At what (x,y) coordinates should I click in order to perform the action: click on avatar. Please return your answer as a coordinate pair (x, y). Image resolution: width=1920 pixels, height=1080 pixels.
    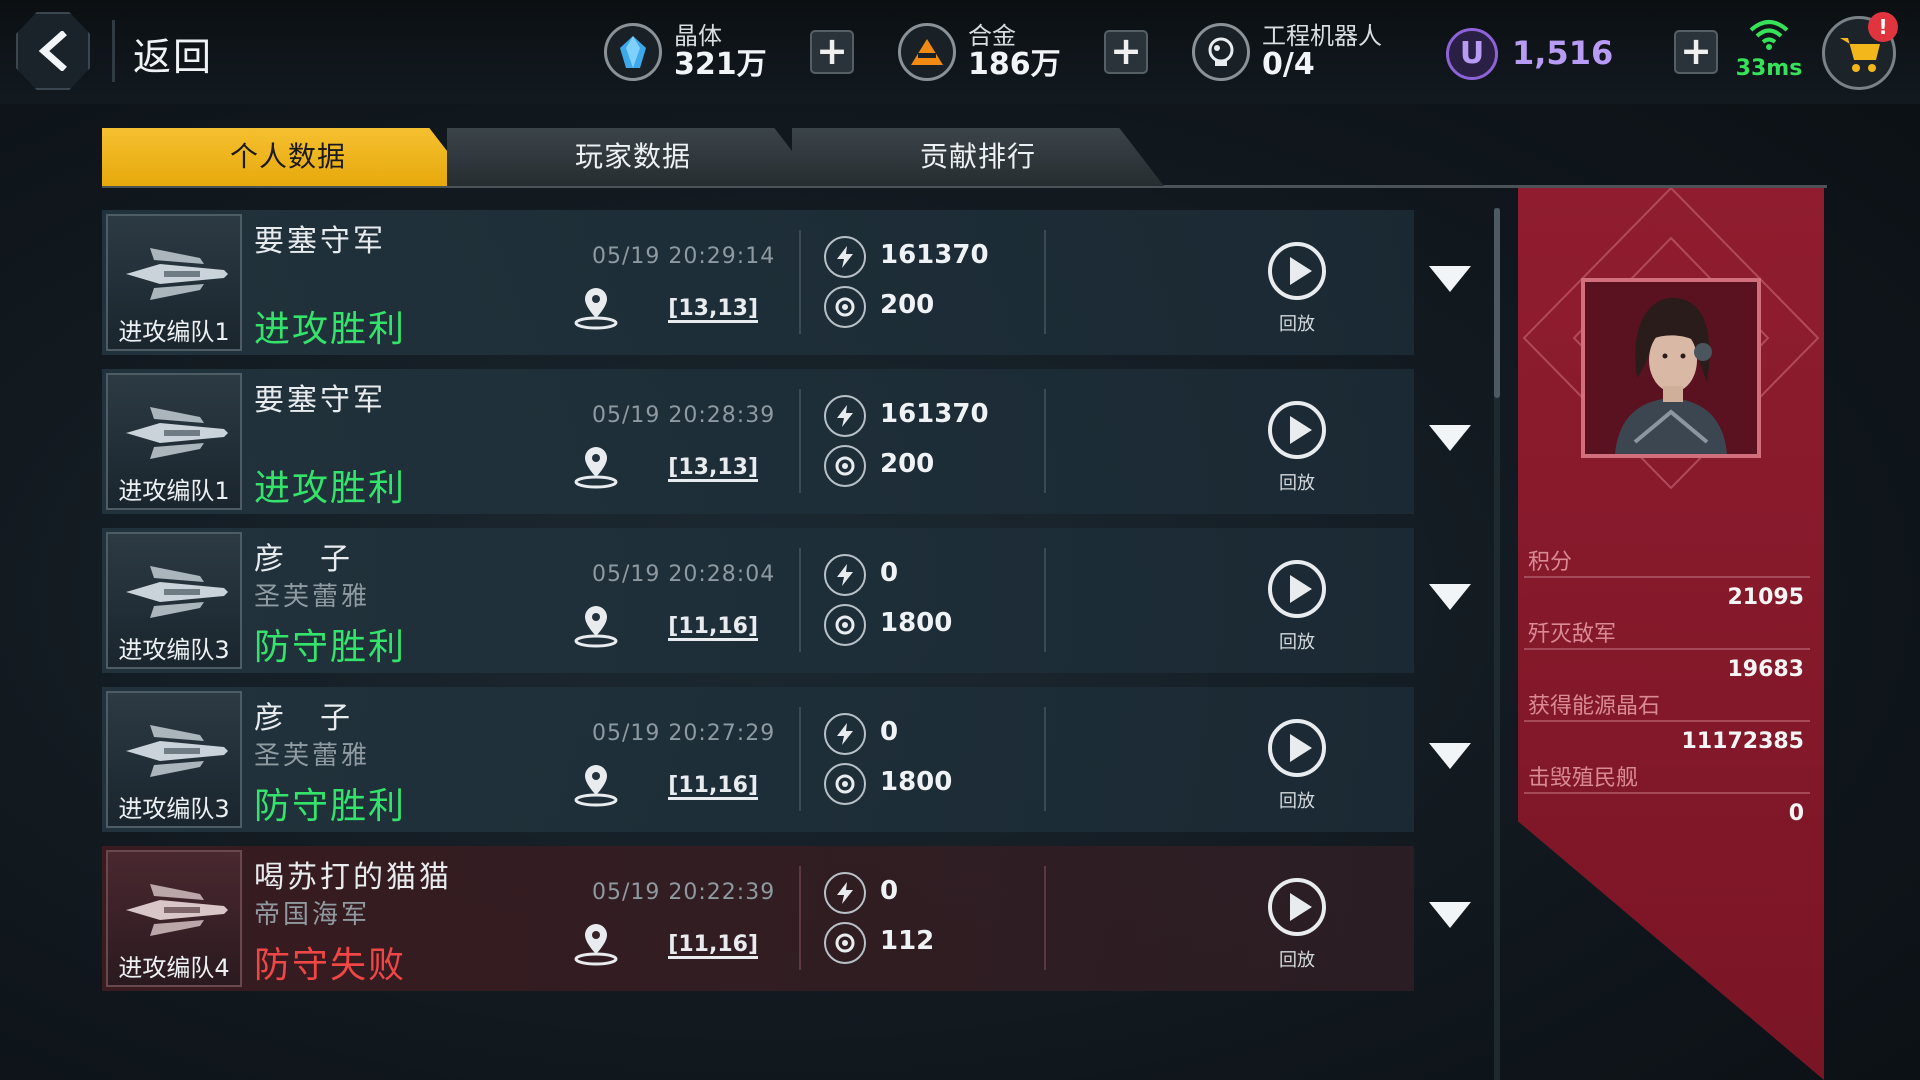
    Looking at the image, I should click on (1671, 368).